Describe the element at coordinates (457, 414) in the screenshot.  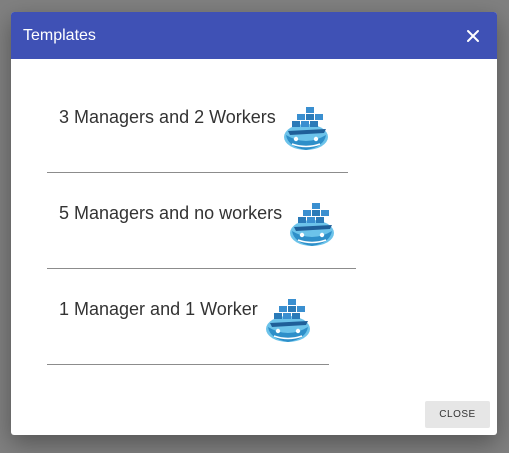
I see `close-button: CLOSE` at that location.